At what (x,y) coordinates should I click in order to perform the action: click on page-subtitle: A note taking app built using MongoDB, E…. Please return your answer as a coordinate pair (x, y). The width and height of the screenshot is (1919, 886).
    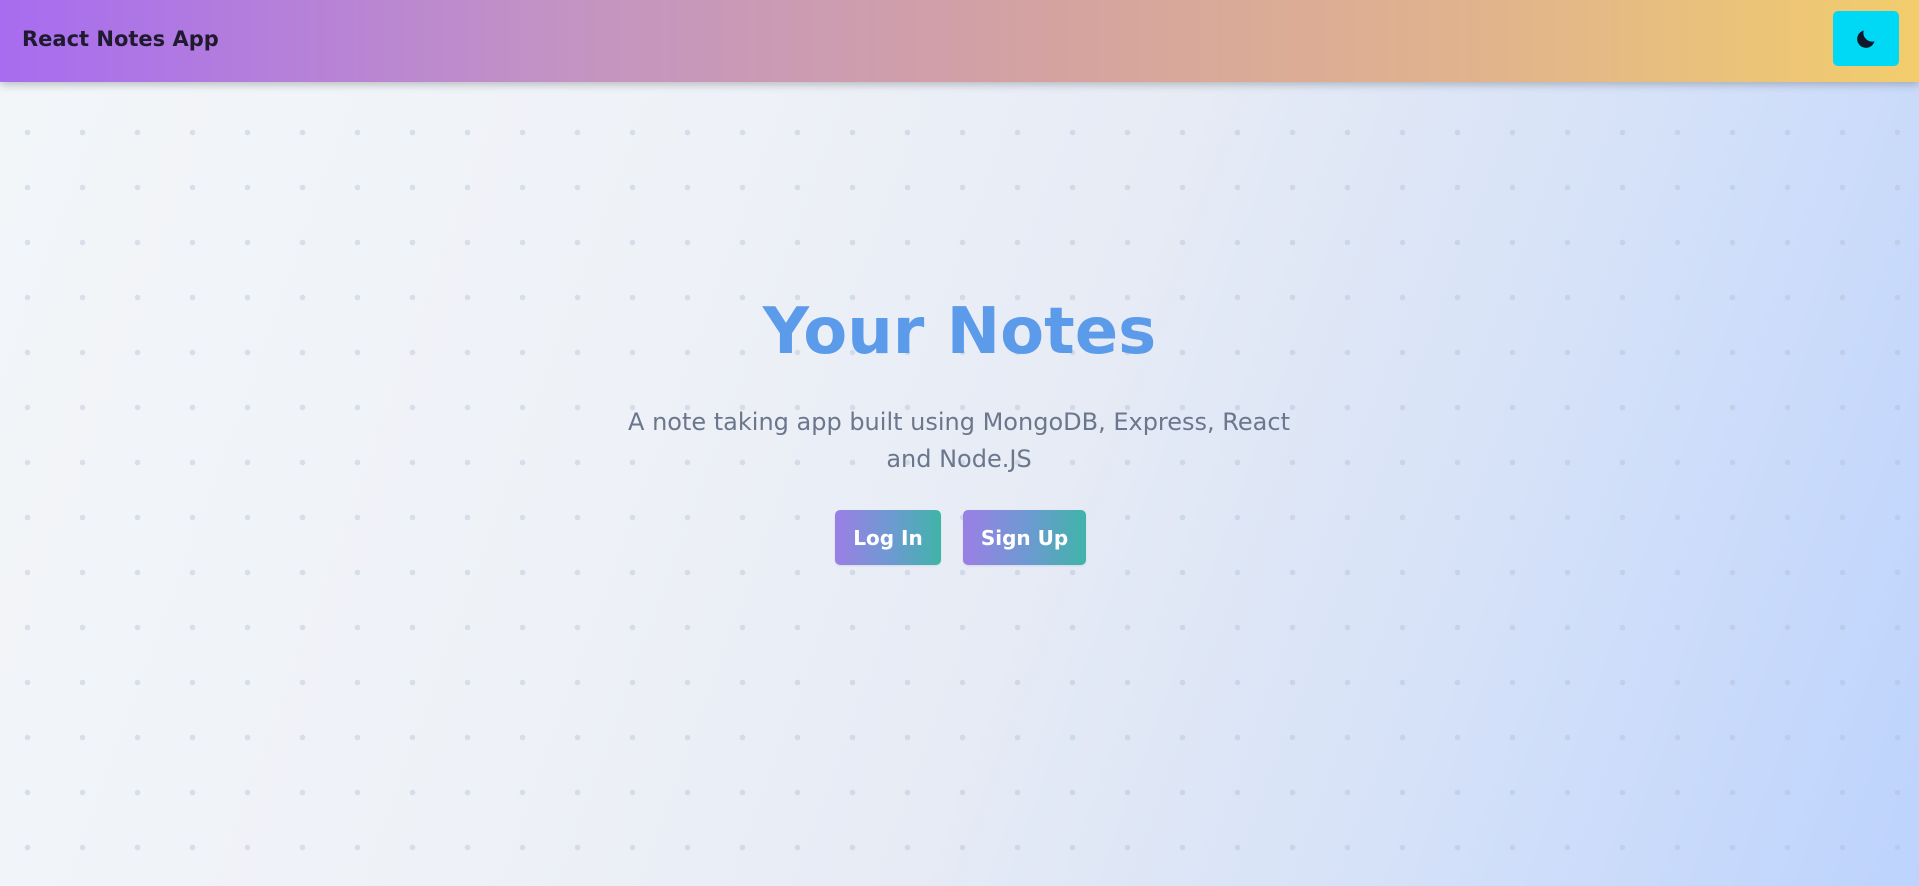
    Looking at the image, I should click on (959, 440).